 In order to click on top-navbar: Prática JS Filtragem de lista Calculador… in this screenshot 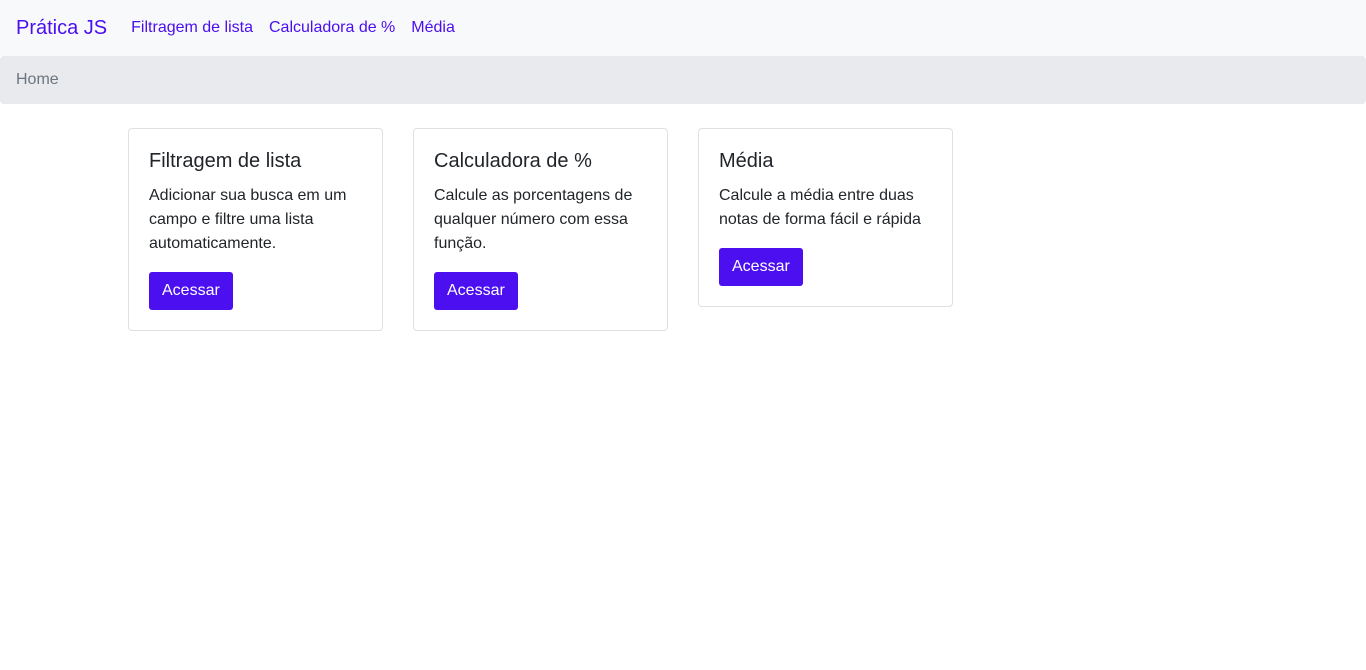, I will do `click(683, 28)`.